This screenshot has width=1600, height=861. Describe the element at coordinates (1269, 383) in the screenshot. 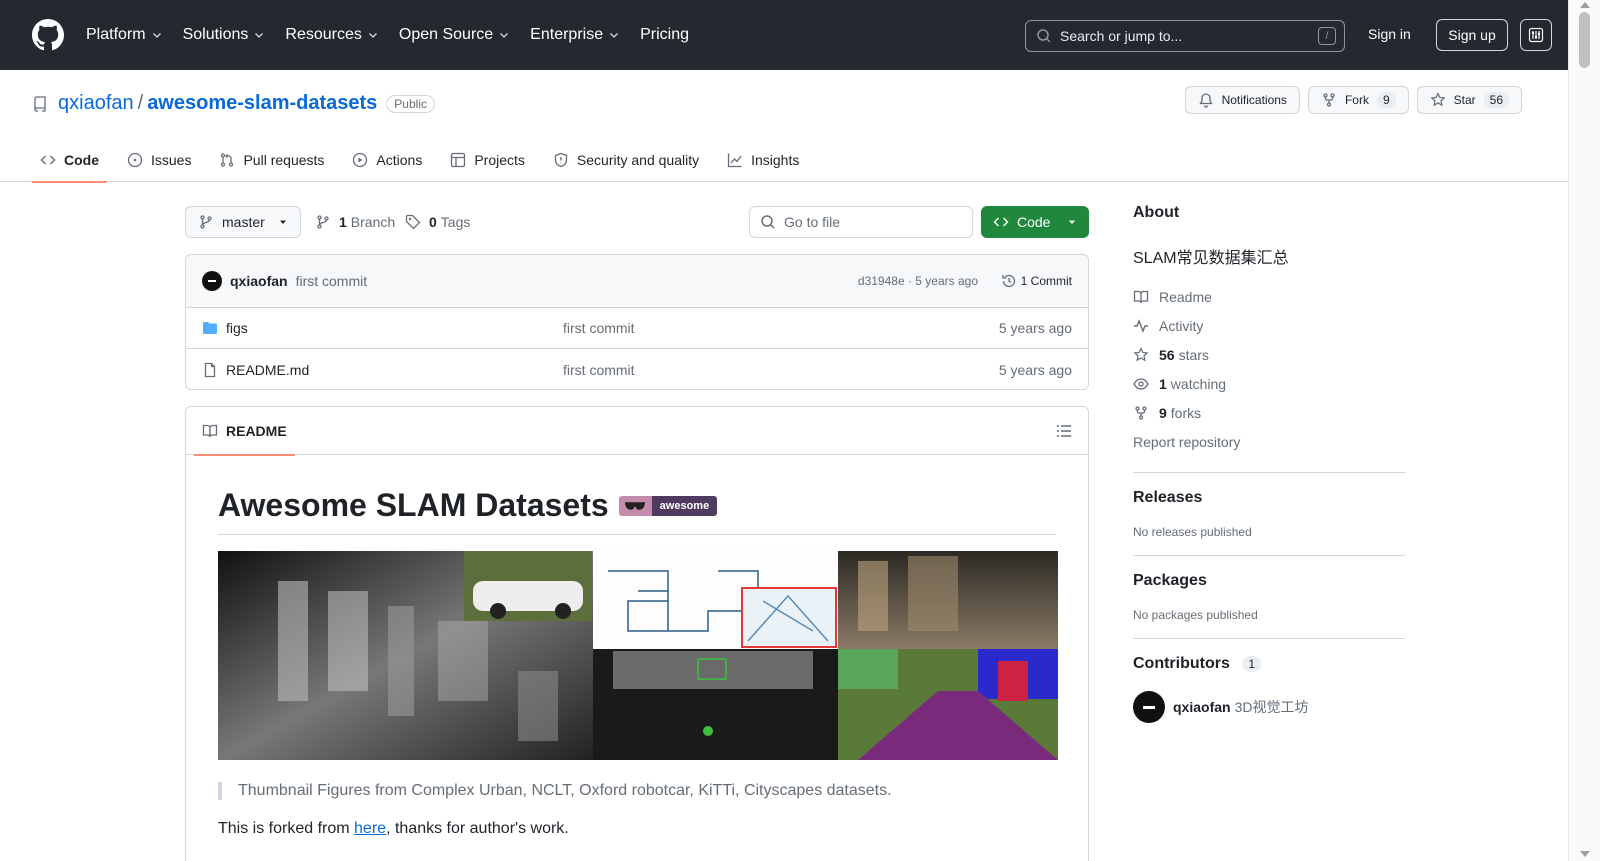

I see `watchers-link: 1 watching` at that location.